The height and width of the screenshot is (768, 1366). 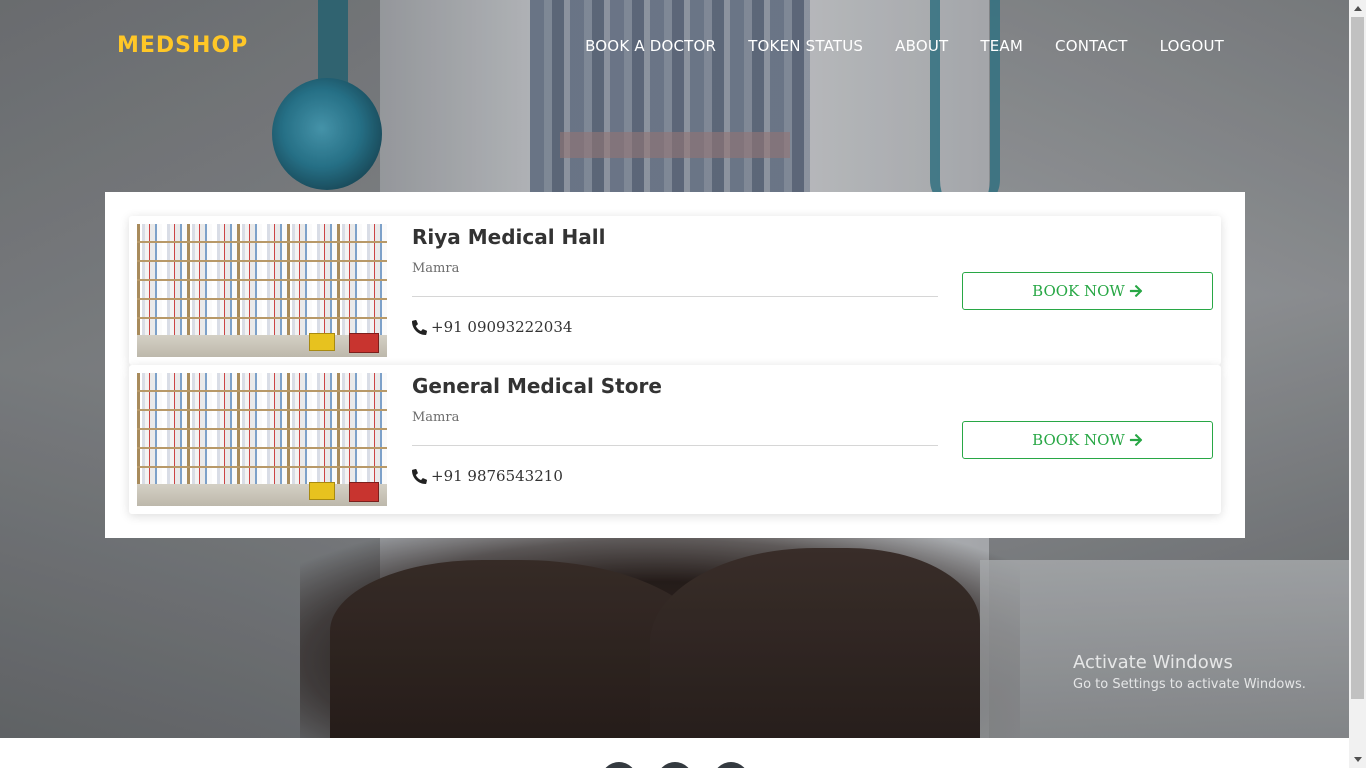 I want to click on nav-item-contact: CONTACT, so click(x=1091, y=46).